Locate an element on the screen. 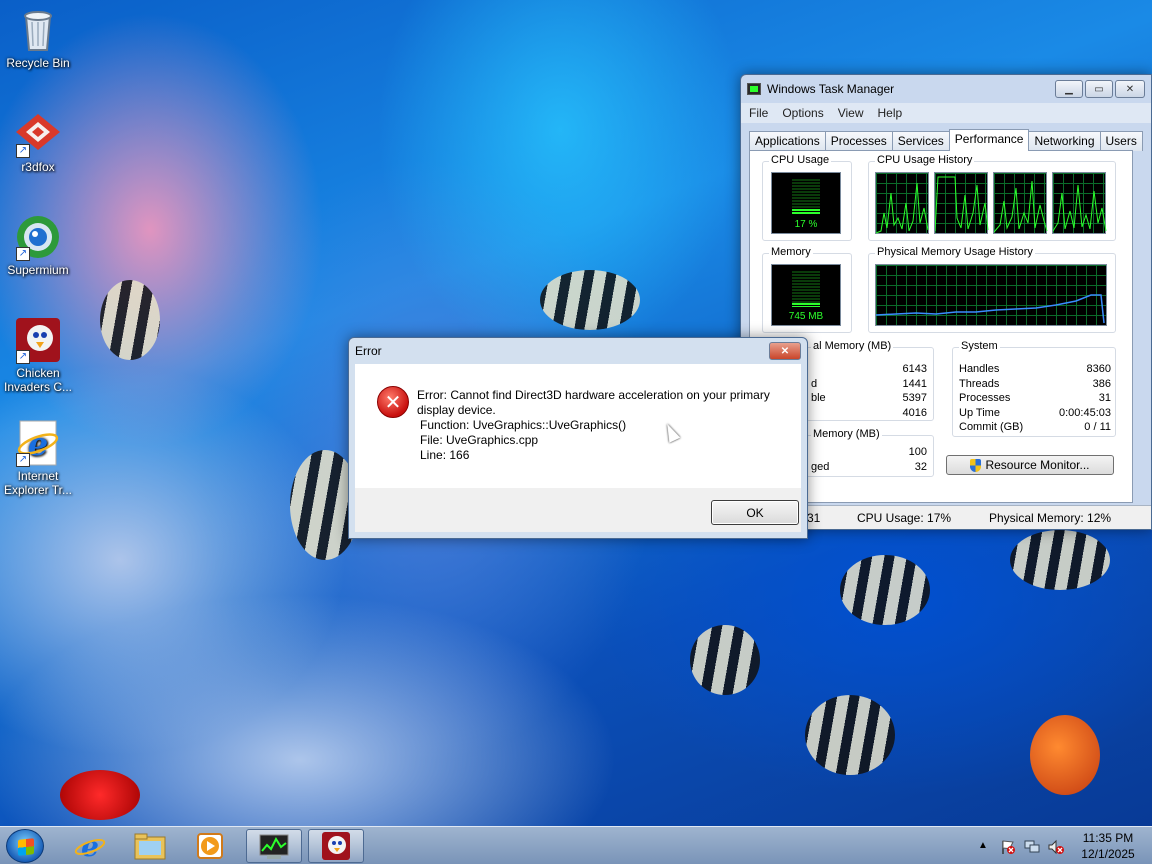  window-title: Windows Task Manager is located at coordinates (831, 89).